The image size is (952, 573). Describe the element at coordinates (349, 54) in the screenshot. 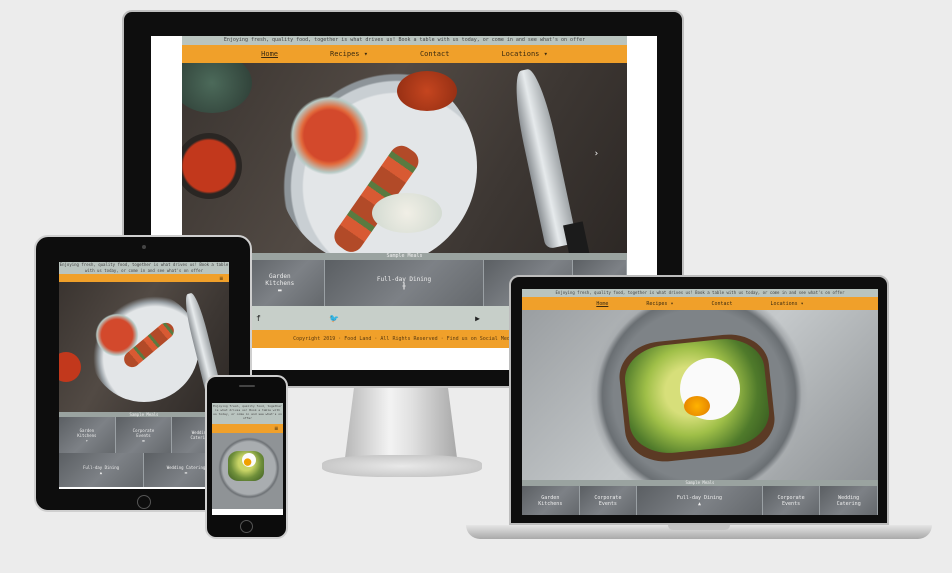

I see `nav-recipes: Recipes ▾` at that location.